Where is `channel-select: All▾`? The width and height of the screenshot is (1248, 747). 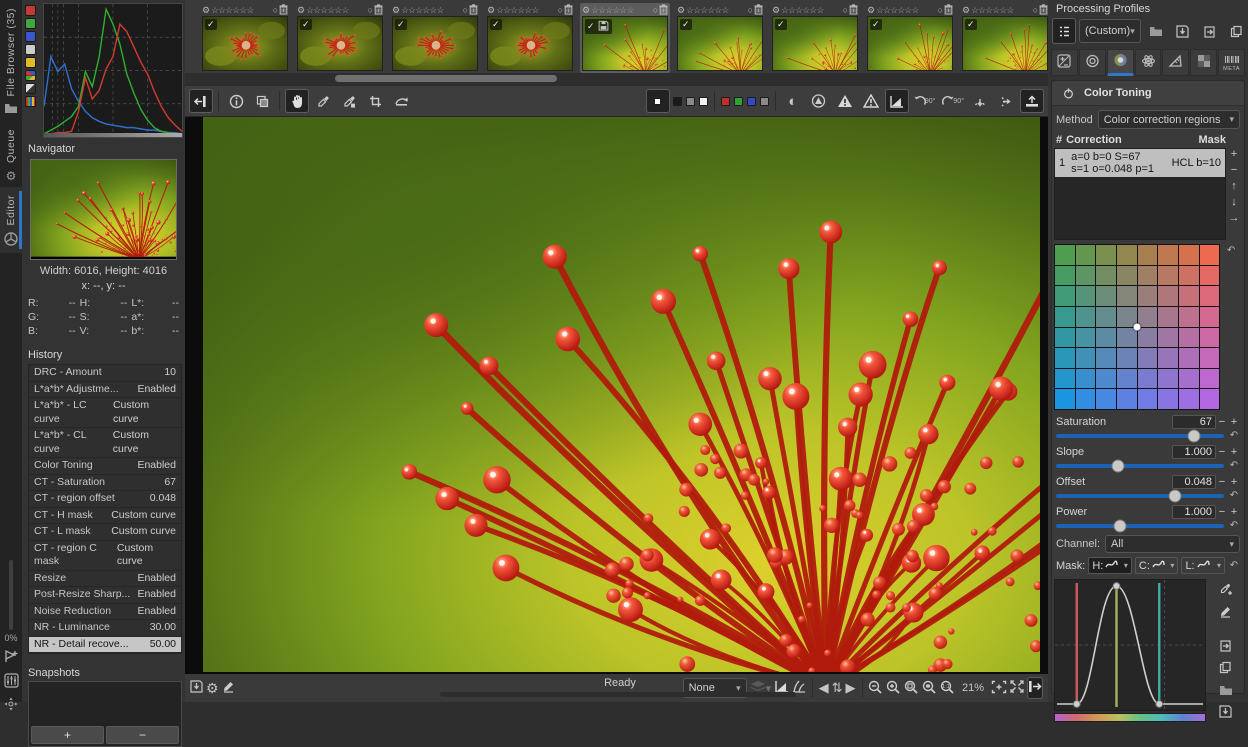
channel-select: All▾ is located at coordinates (1172, 544).